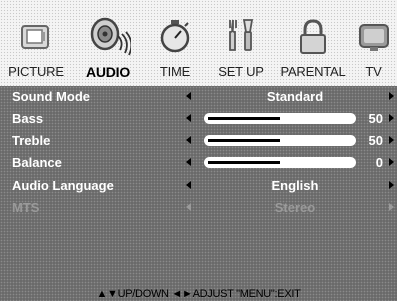 The width and height of the screenshot is (397, 301). Describe the element at coordinates (373, 37) in the screenshot. I see `tv-icon` at that location.